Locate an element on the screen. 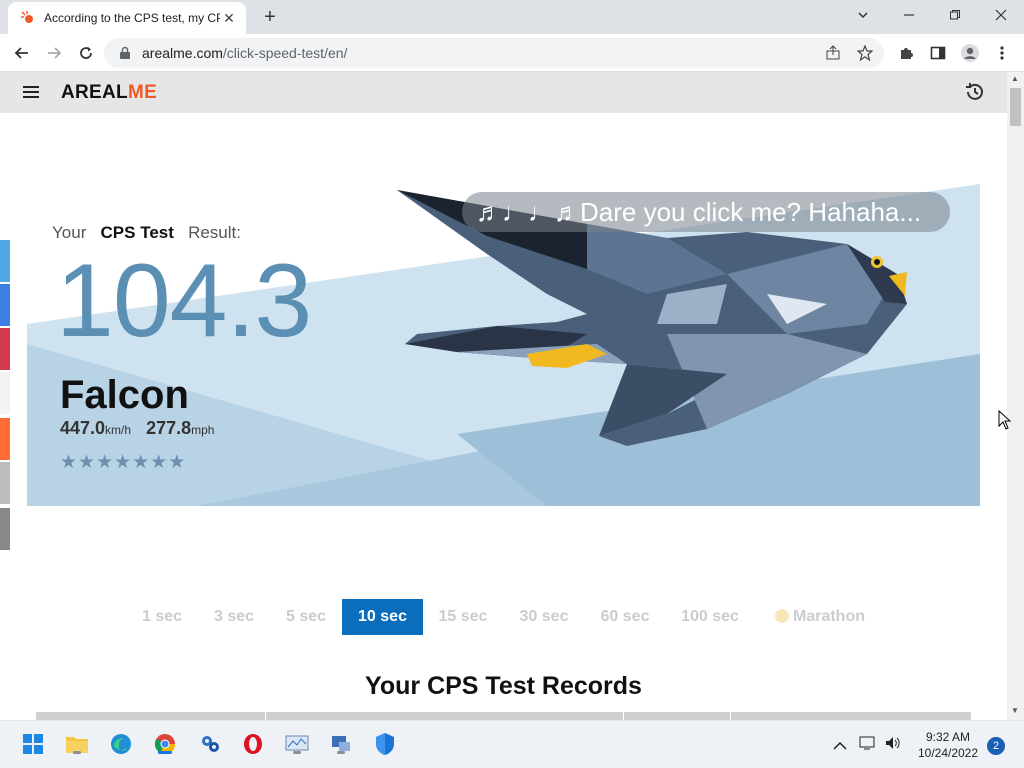 This screenshot has height=768, width=1024. share-icon is located at coordinates (833, 53).